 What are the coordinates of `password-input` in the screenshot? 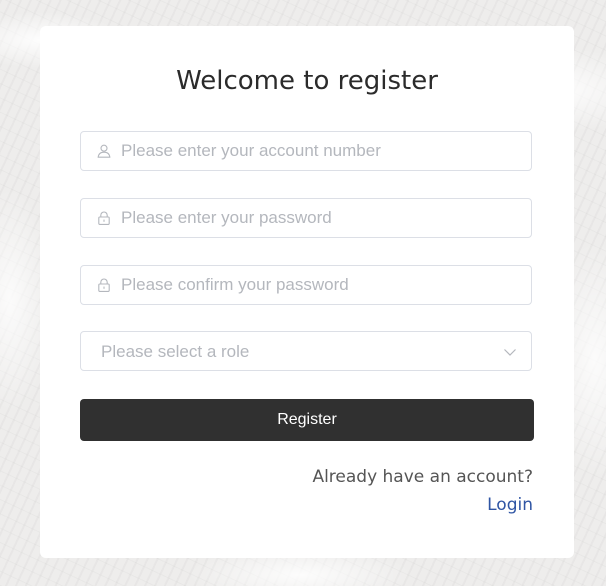 It's located at (321, 218).